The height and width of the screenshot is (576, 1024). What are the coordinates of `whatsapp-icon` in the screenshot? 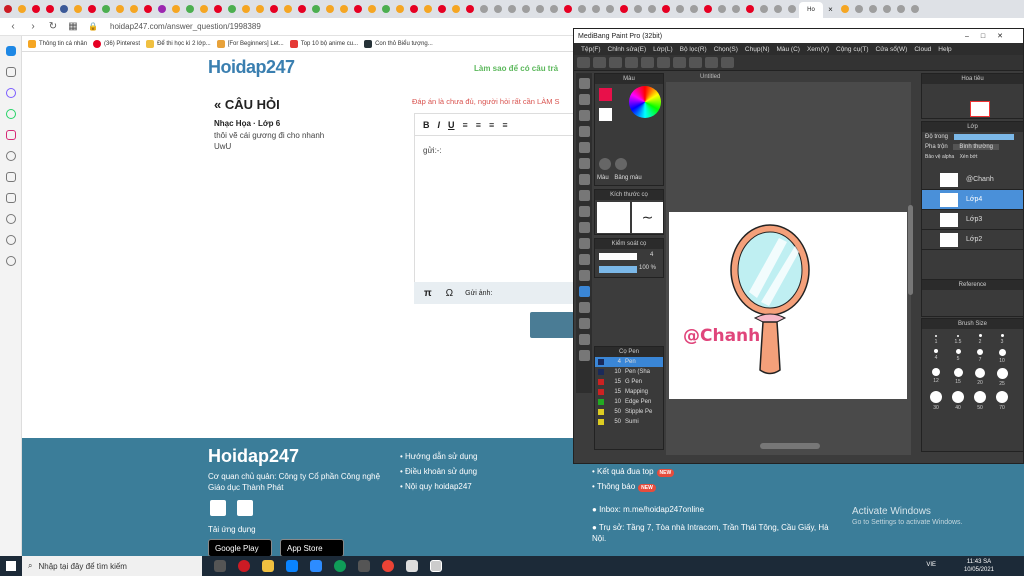 It's located at (10, 114).